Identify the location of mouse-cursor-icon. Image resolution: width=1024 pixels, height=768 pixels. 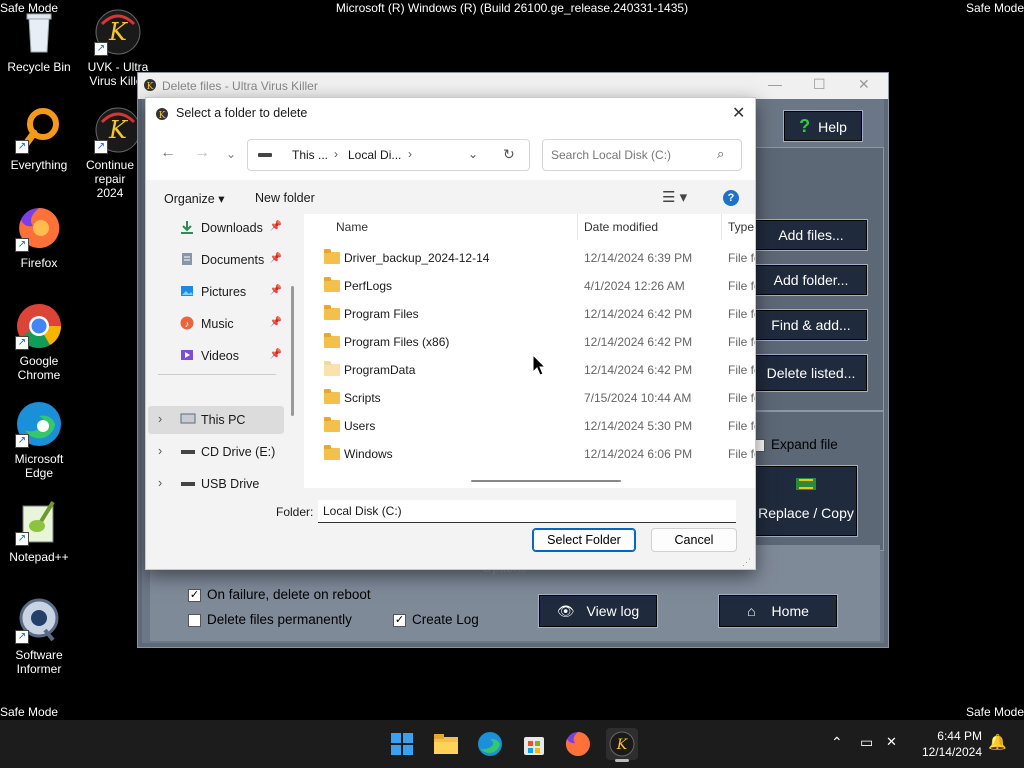
(539, 366).